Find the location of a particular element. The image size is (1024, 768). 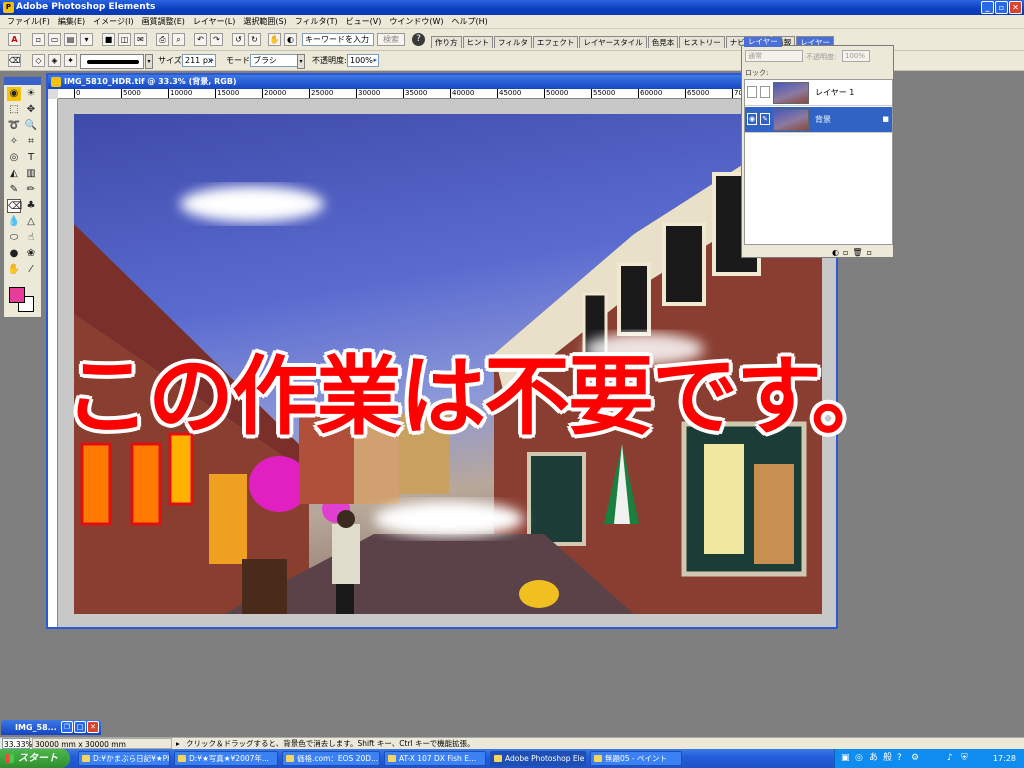

app-title-bar: P Adobe Photoshop Elements _ ▫ ✕ is located at coordinates (512, 7).